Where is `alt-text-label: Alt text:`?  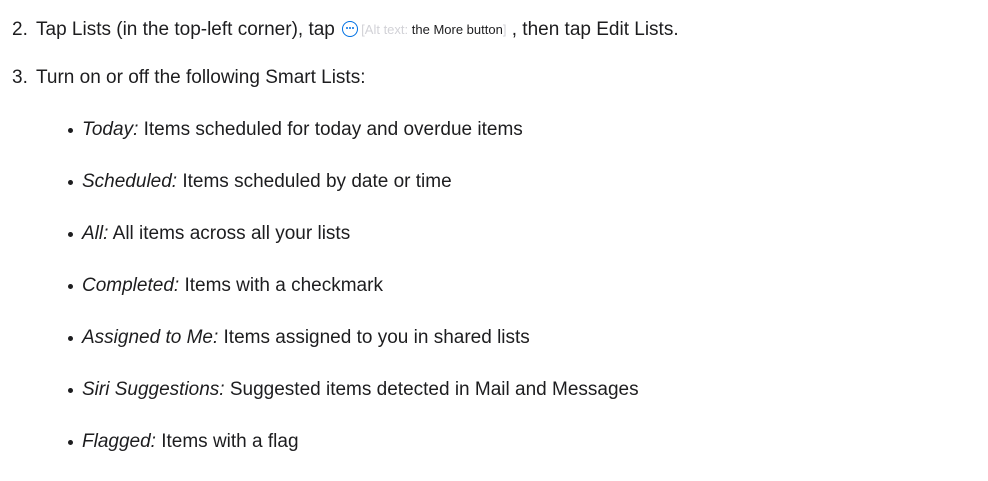
alt-text-label: Alt text: is located at coordinates (386, 29).